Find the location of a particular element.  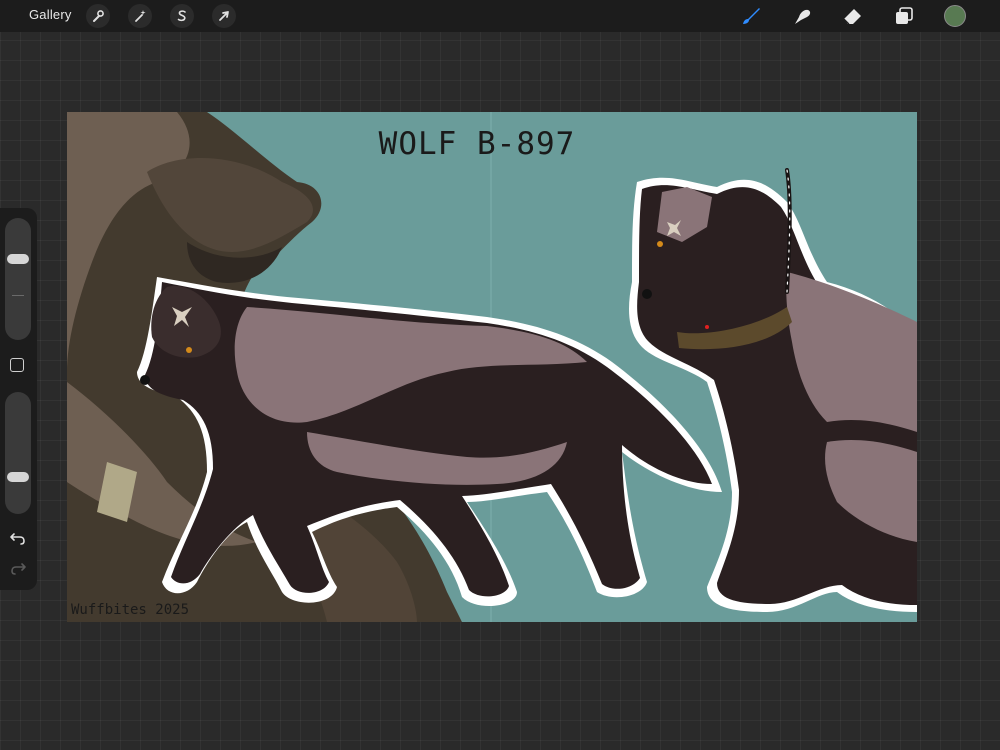

magic-wand-icon is located at coordinates (140, 16).